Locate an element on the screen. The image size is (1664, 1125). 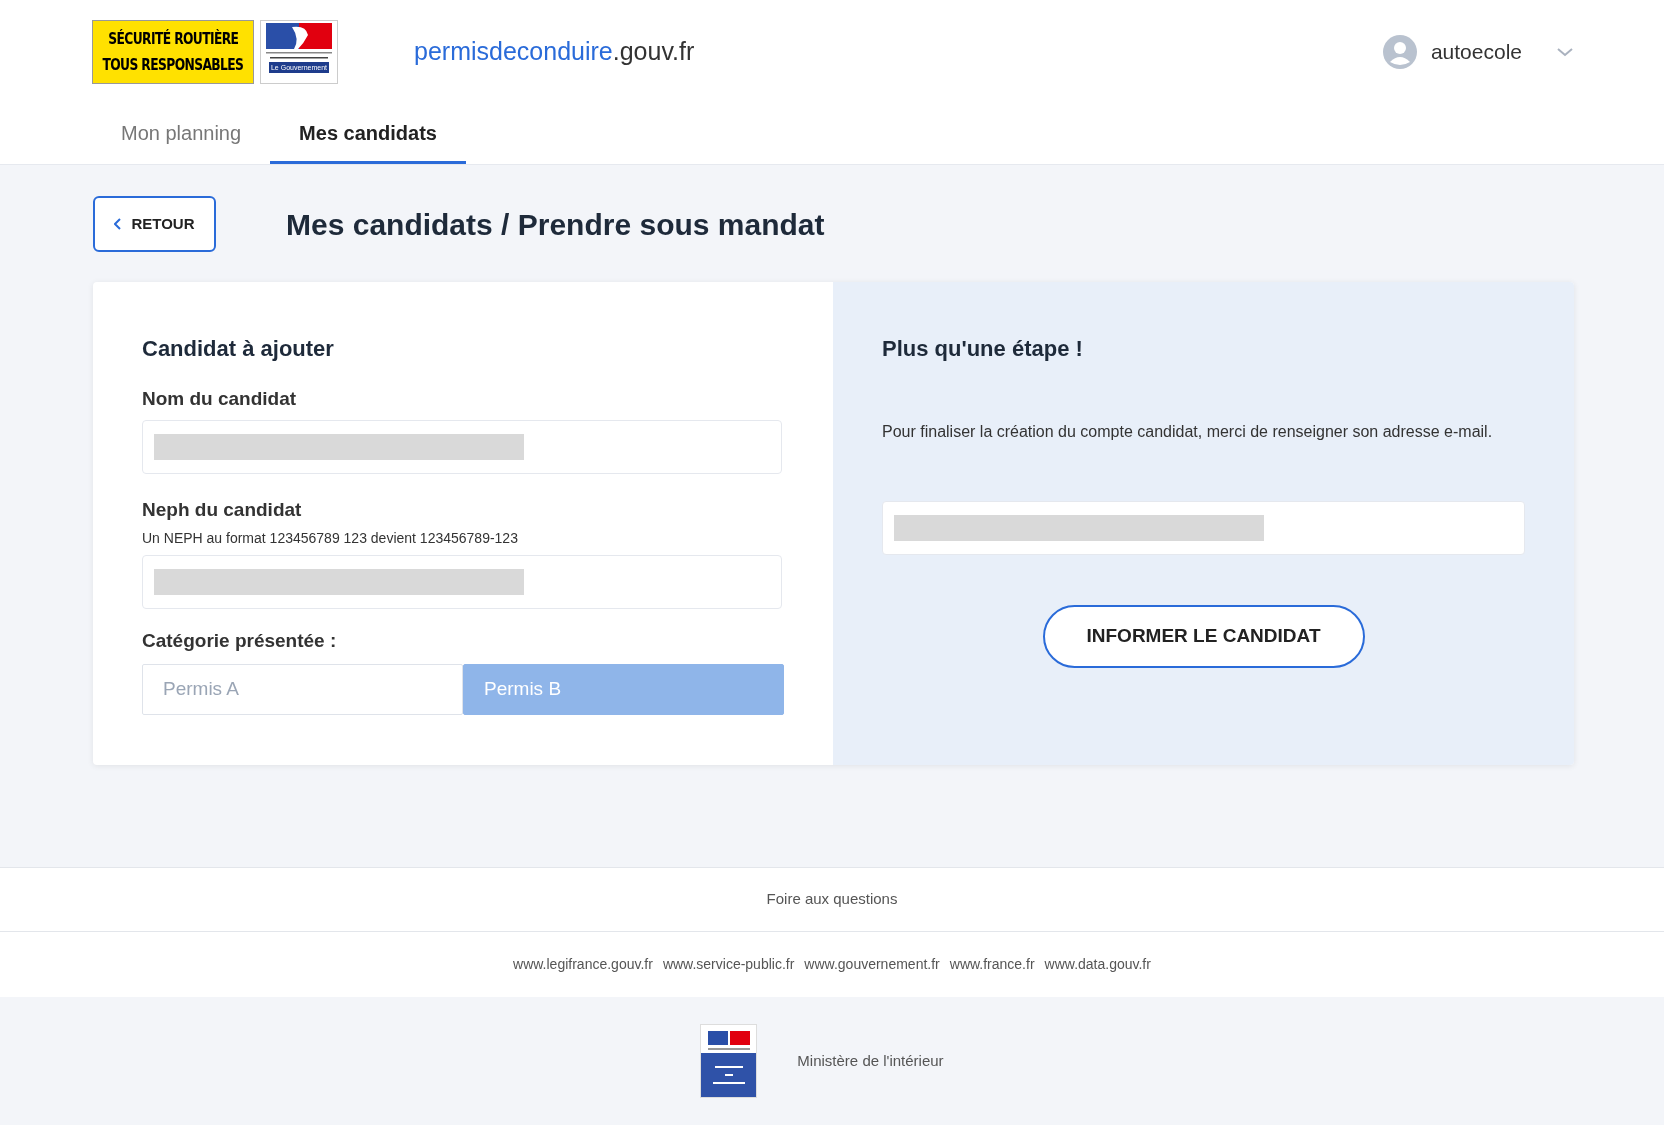
chevron-left-icon is located at coordinates (118, 224).